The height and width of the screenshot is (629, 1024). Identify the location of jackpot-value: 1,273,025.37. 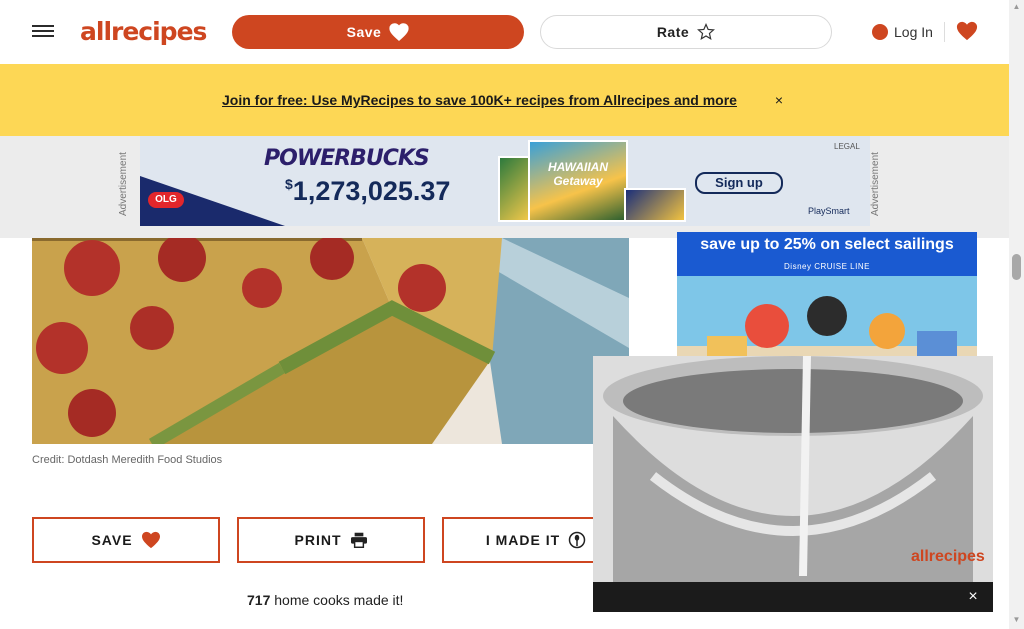
(371, 191).